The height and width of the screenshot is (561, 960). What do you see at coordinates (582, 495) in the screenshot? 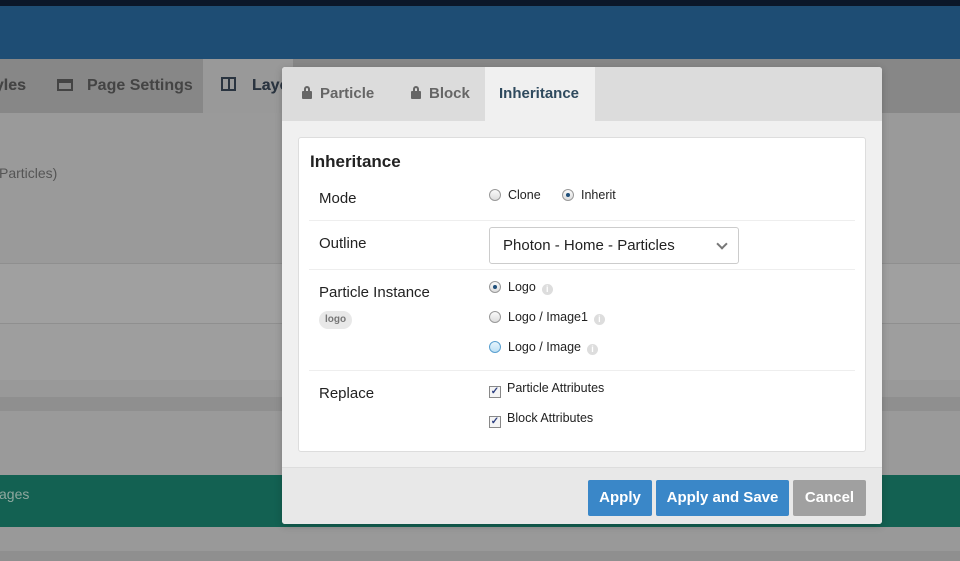
I see `modal-footer: Apply Apply and Save Cancel` at bounding box center [582, 495].